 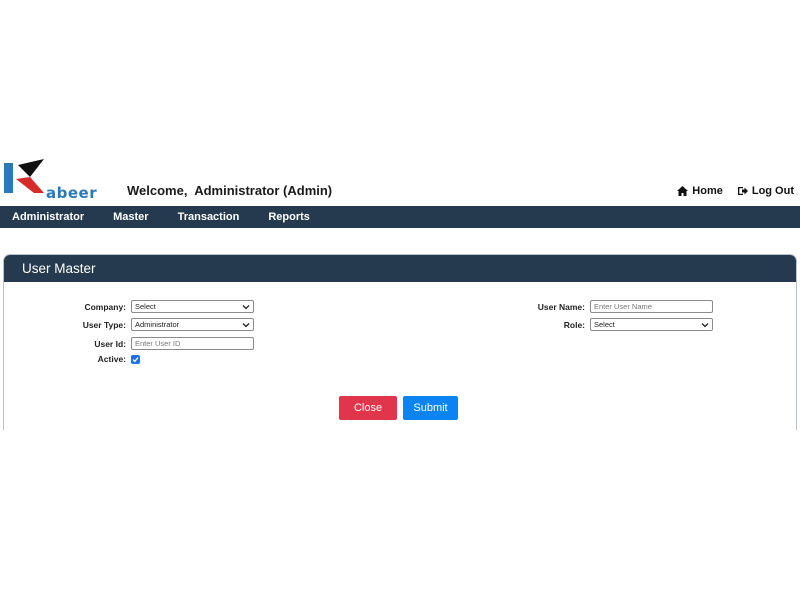 What do you see at coordinates (158, 343) in the screenshot?
I see `user-id-placeholder: Enter User ID` at bounding box center [158, 343].